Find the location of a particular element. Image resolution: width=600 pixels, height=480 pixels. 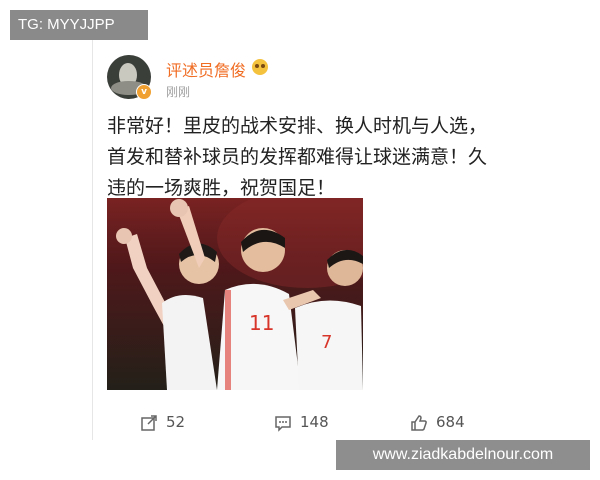

comment-count: 148 is located at coordinates (314, 422).